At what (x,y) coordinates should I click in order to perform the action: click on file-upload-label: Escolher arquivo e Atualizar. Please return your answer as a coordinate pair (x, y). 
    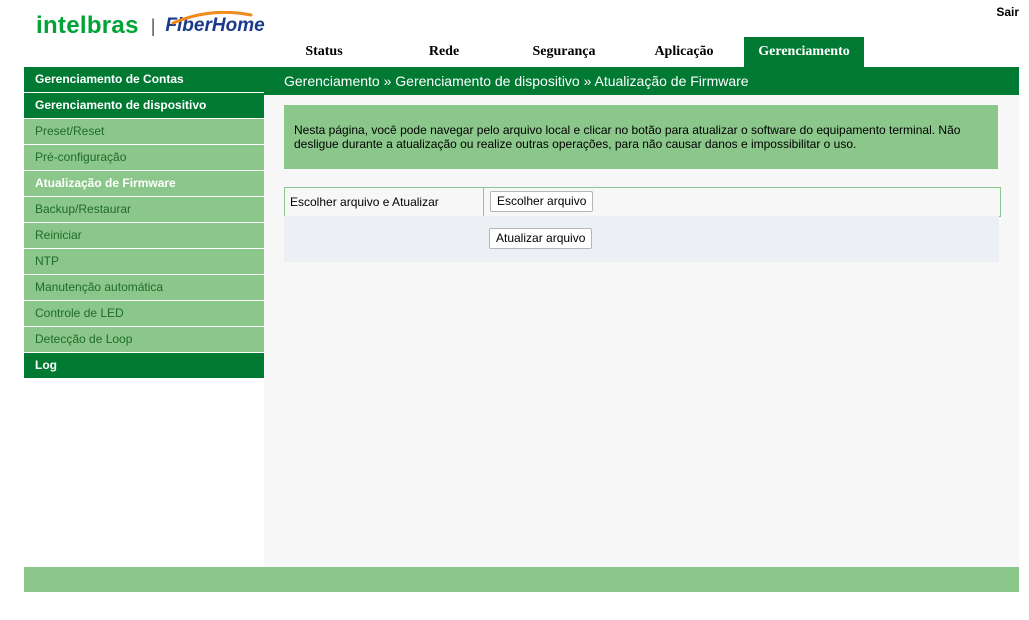
    Looking at the image, I should click on (384, 202).